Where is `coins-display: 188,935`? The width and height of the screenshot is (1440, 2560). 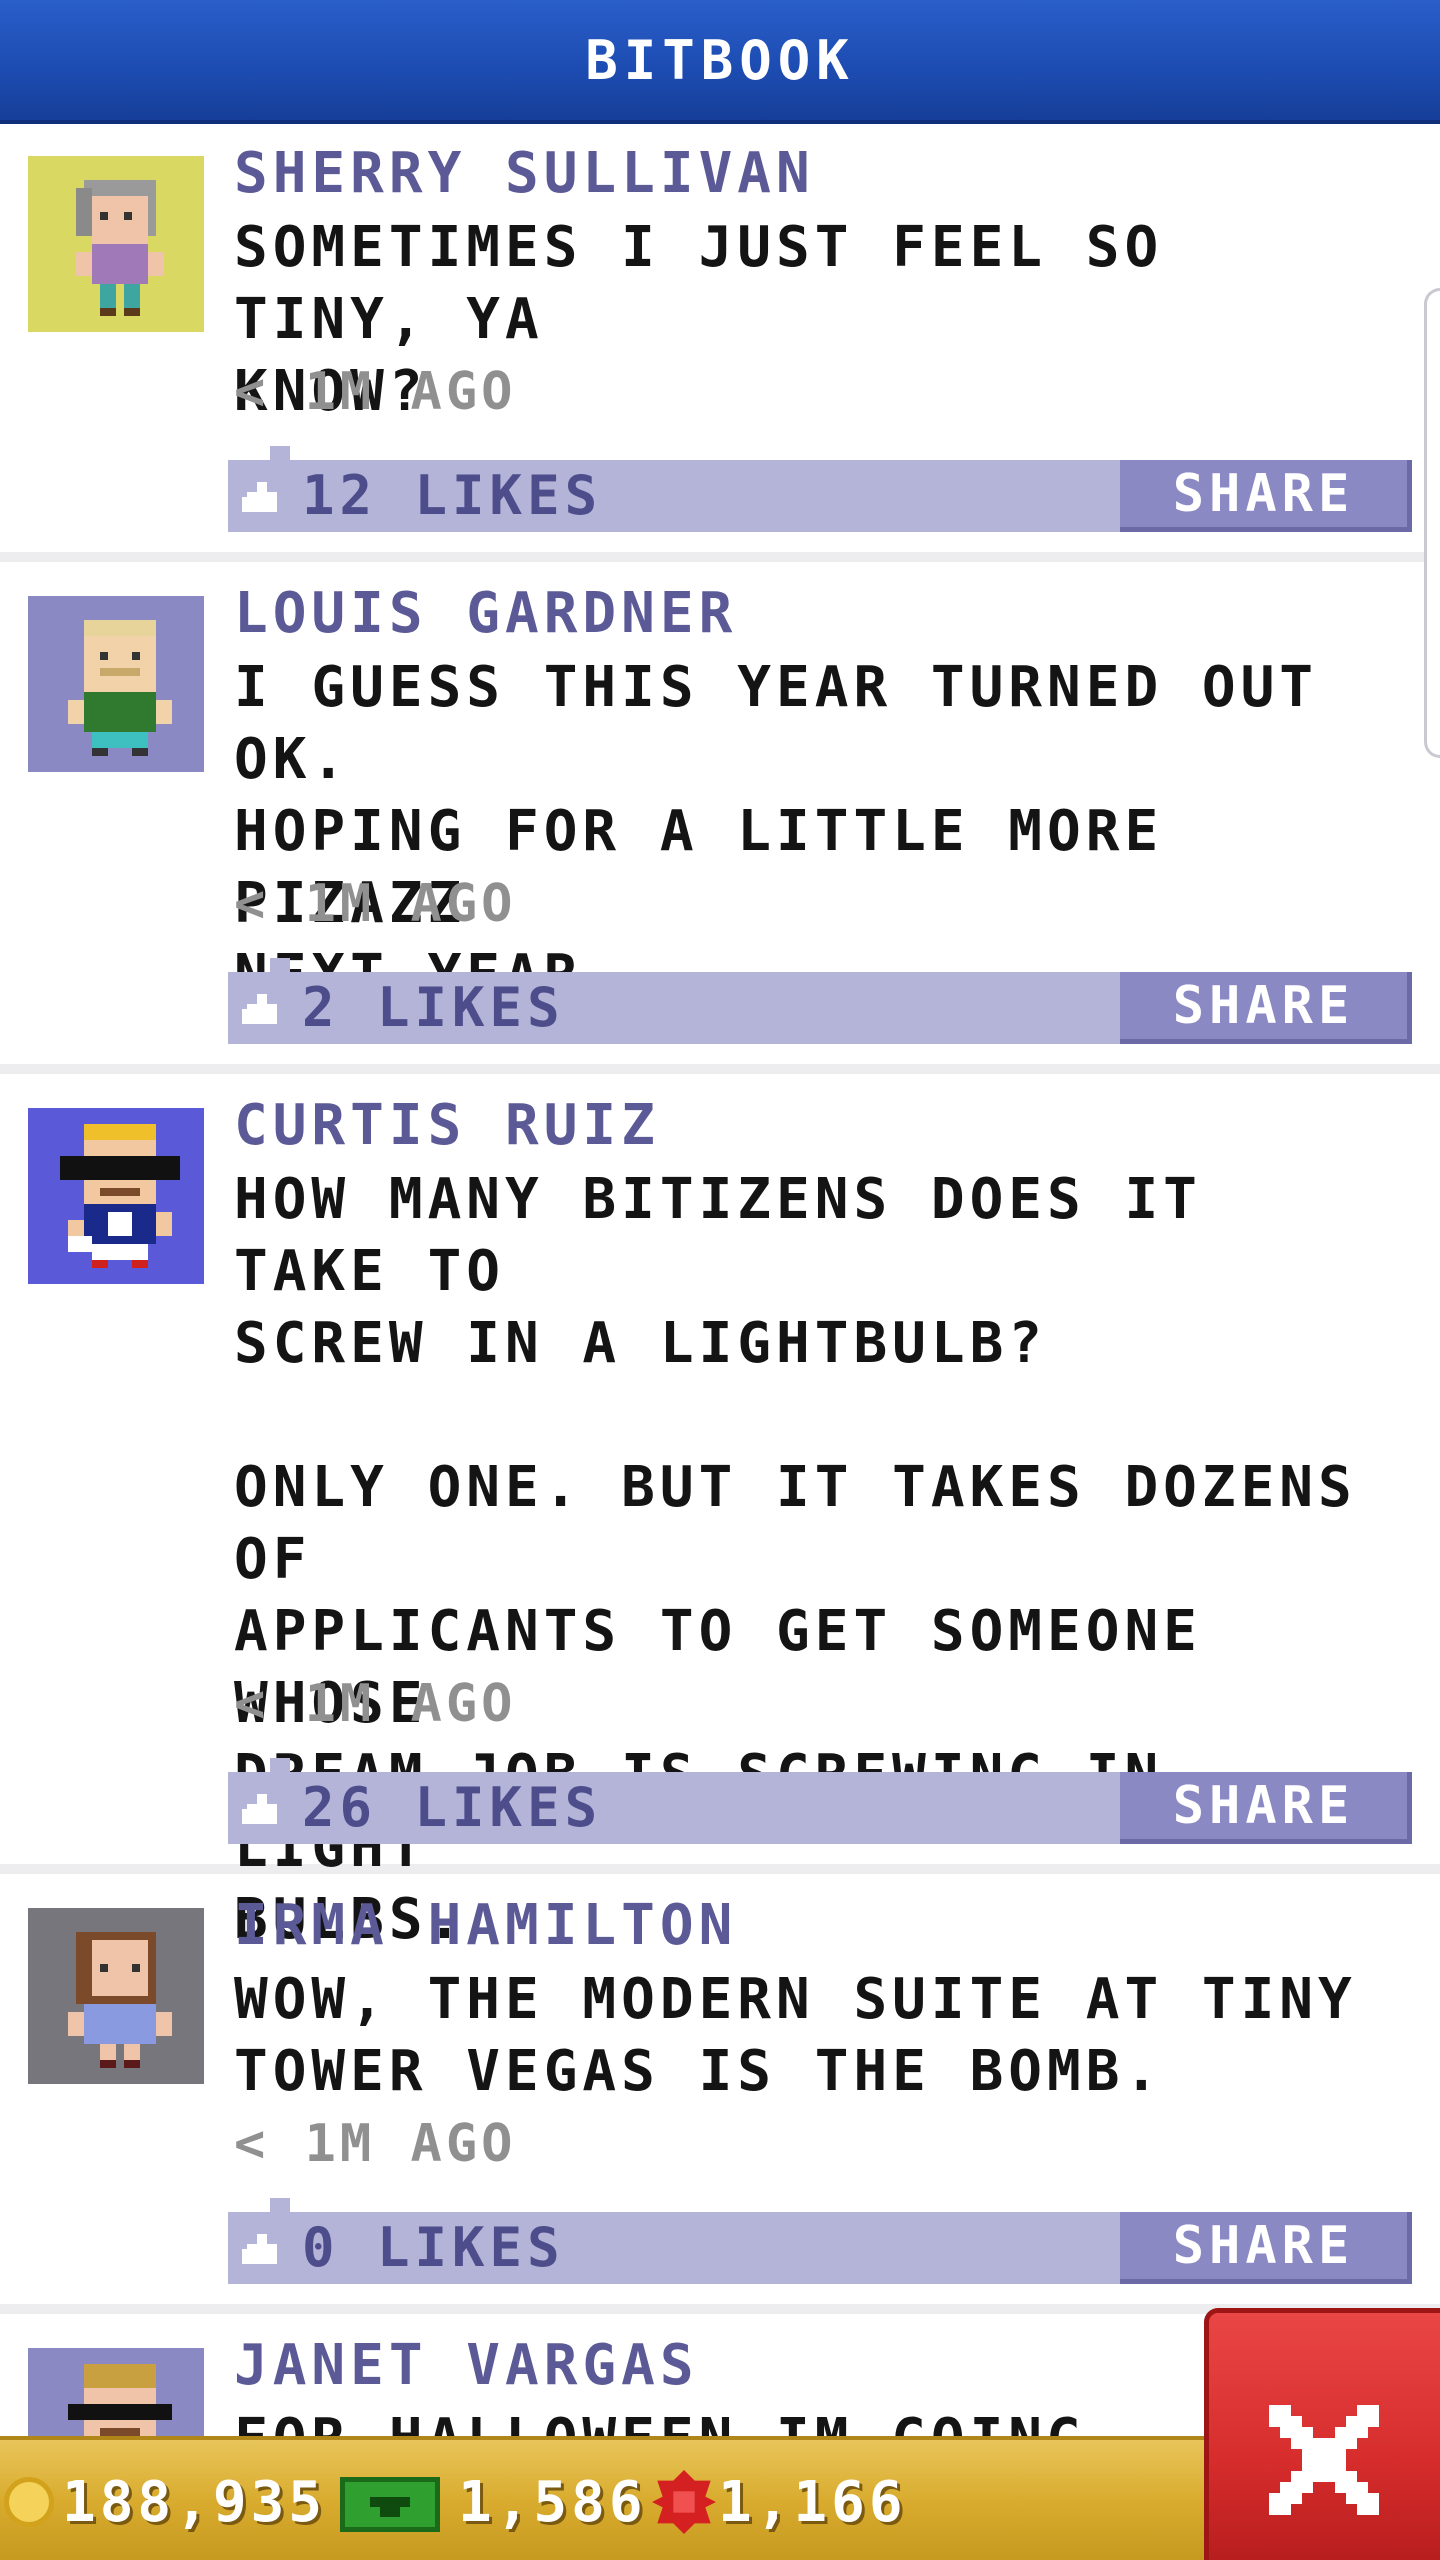 coins-display: 188,935 is located at coordinates (165, 2500).